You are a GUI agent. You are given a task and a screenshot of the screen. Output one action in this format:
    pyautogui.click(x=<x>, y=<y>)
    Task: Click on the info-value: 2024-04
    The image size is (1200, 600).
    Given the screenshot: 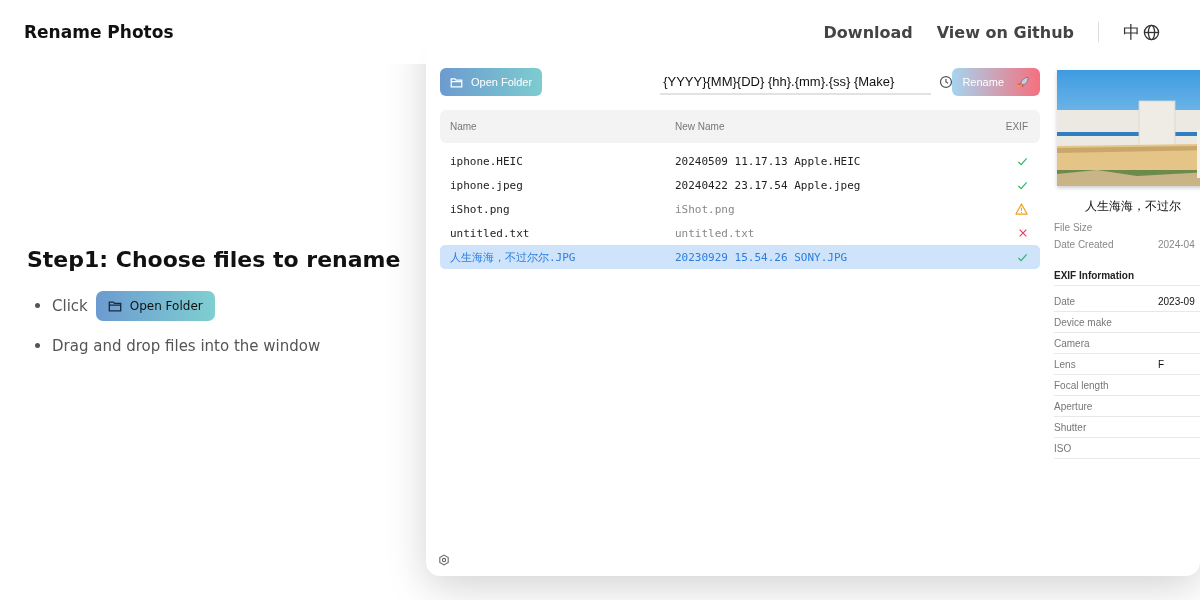 What is the action you would take?
    pyautogui.click(x=1176, y=244)
    